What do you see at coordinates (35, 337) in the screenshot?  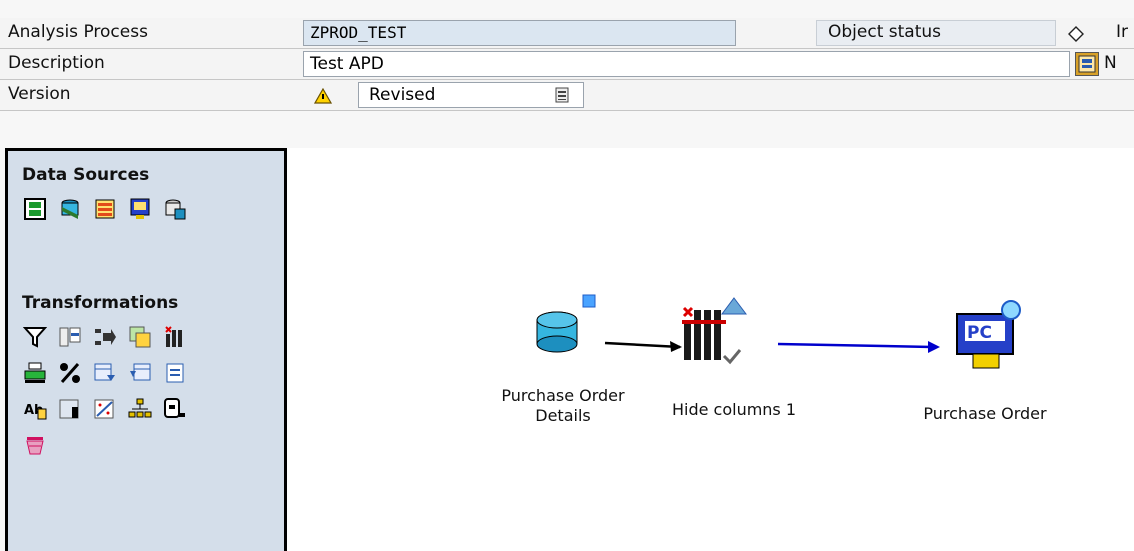 I see `filter-icon` at bounding box center [35, 337].